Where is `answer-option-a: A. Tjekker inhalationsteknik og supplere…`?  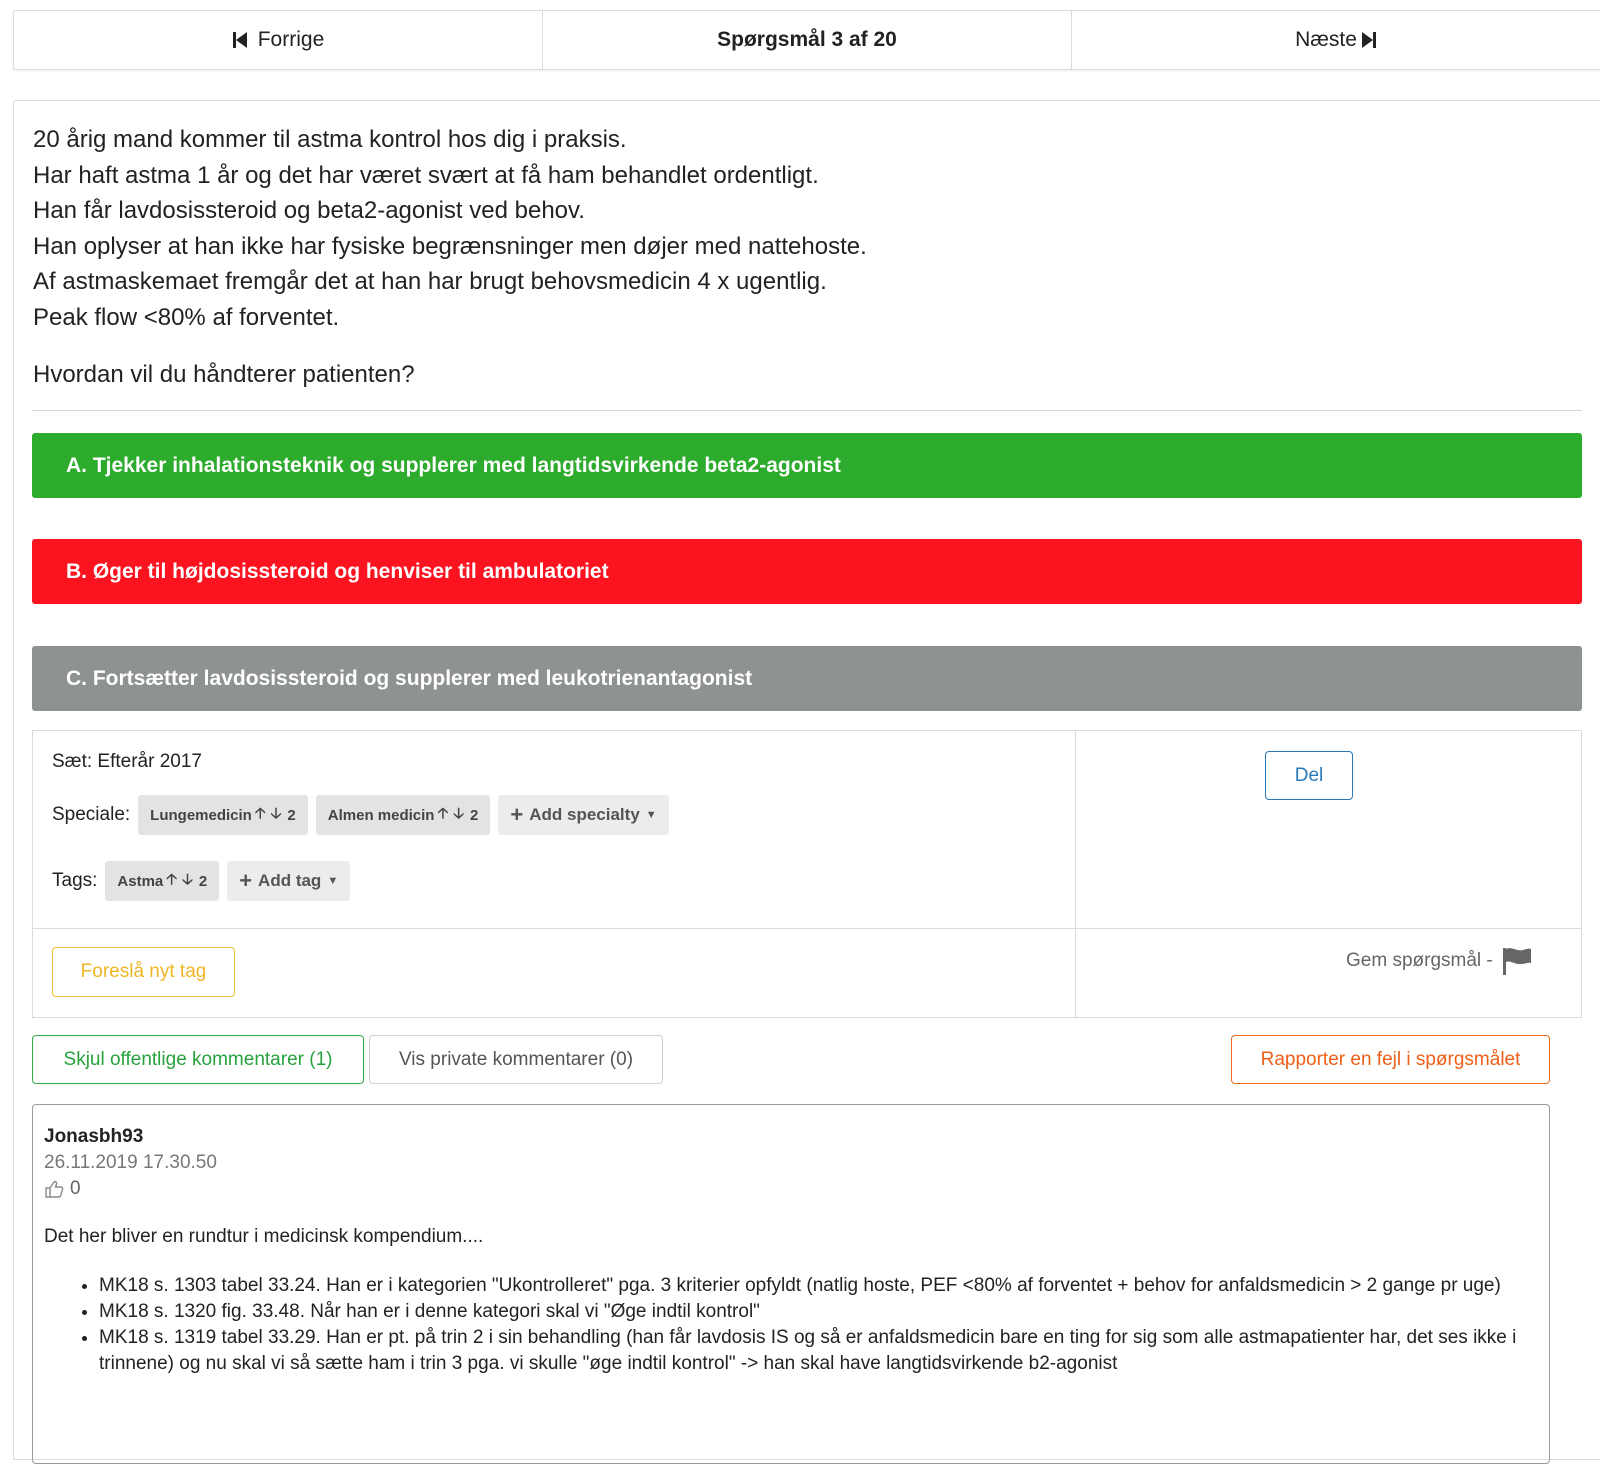 answer-option-a: A. Tjekker inhalationsteknik og supplere… is located at coordinates (807, 465).